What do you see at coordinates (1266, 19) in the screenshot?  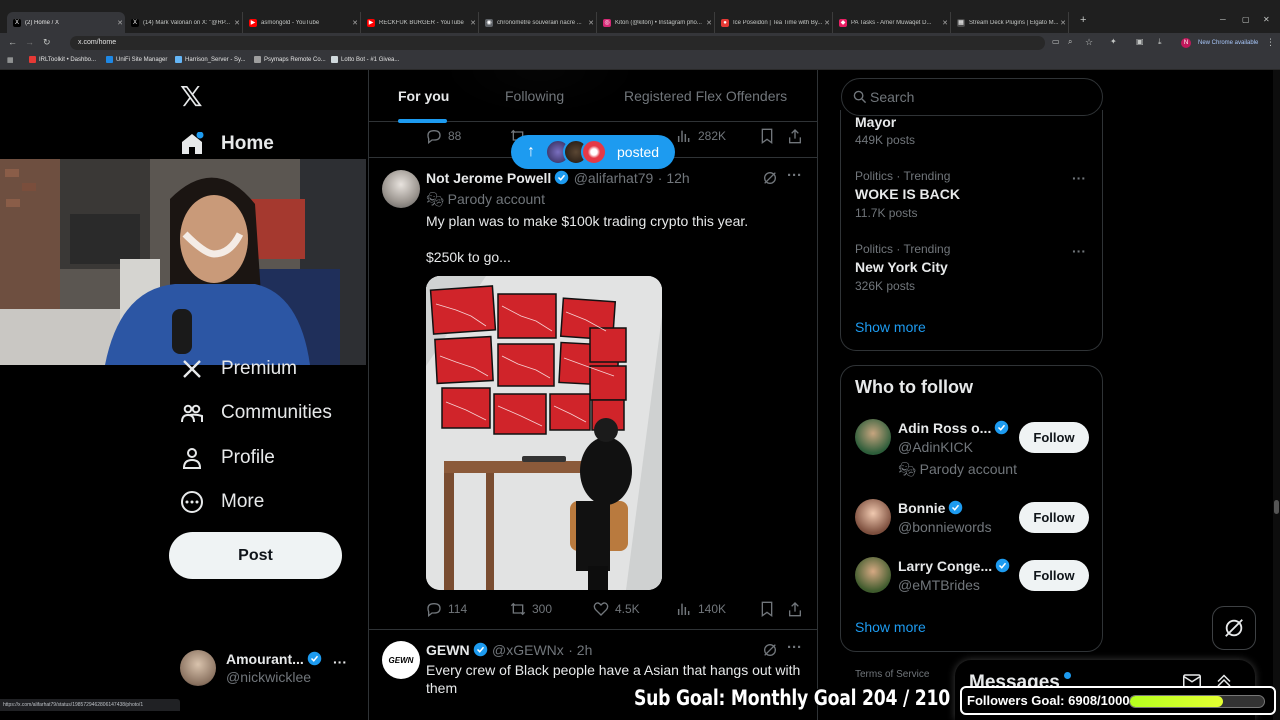 I see `close-window-icon: ✕` at bounding box center [1266, 19].